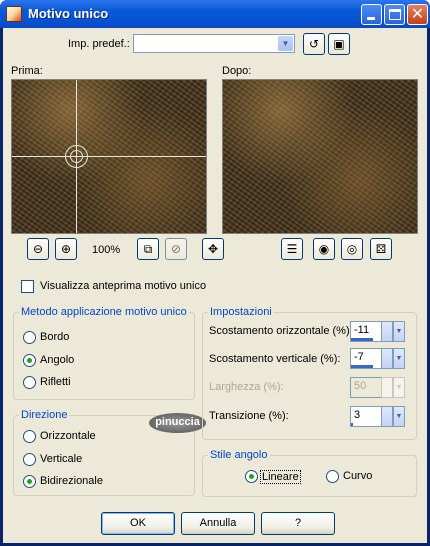 Image resolution: width=430 pixels, height=546 pixels. I want to click on random-button: ⚄, so click(381, 249).